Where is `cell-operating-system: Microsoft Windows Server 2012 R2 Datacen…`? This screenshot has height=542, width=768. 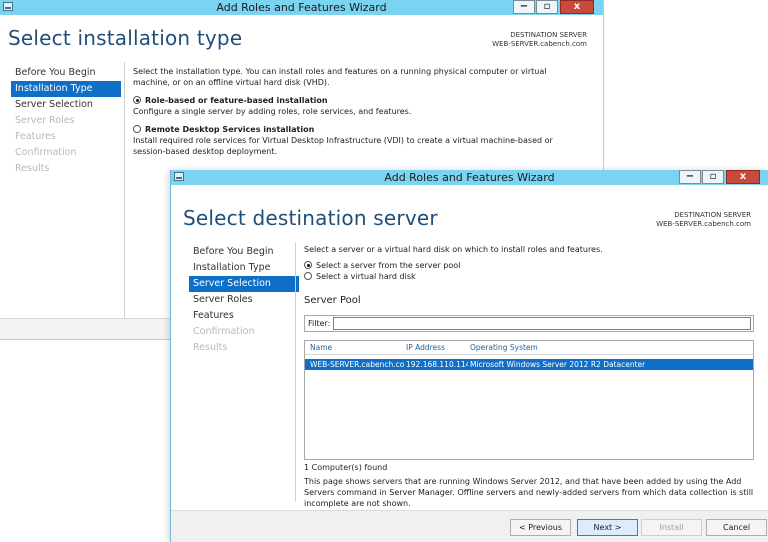
cell-operating-system: Microsoft Windows Server 2012 R2 Datacen… is located at coordinates (558, 364).